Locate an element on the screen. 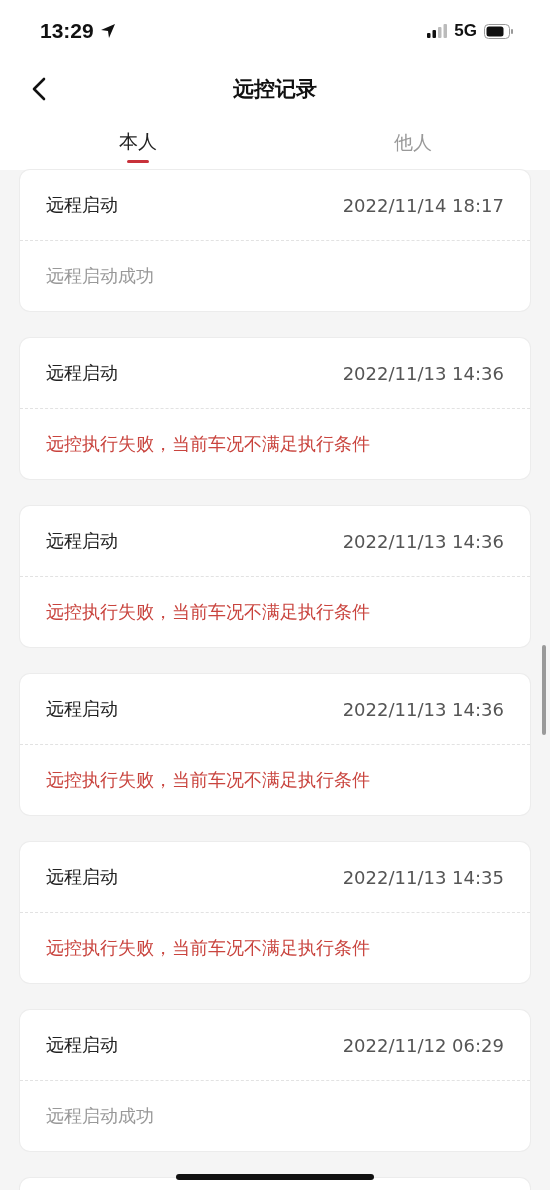 This screenshot has height=1190, width=550. page-title: 远控记录 is located at coordinates (275, 89).